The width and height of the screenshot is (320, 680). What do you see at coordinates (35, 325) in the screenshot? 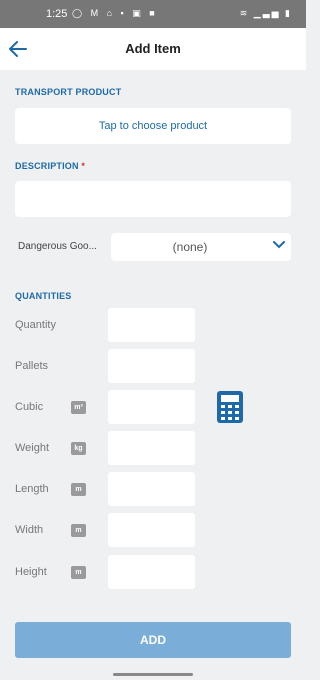
I see `quantity-label: Quantity` at bounding box center [35, 325].